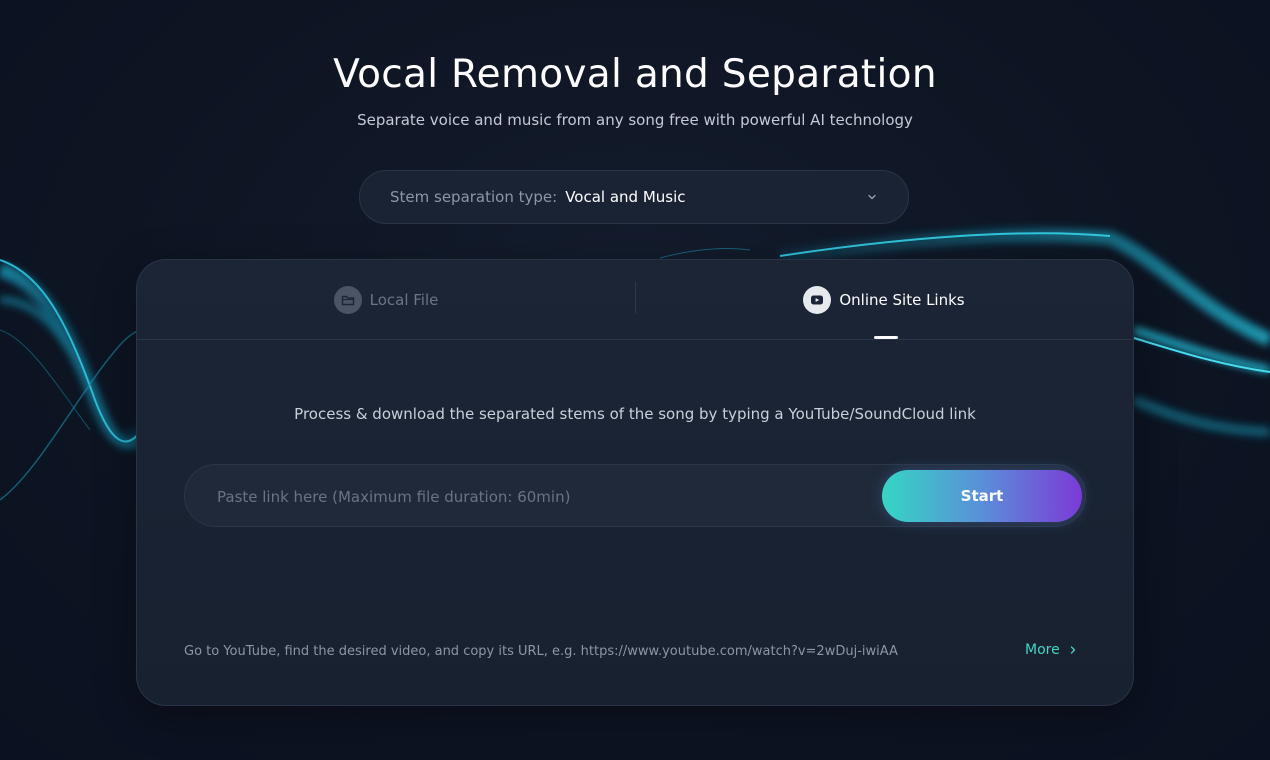 The height and width of the screenshot is (760, 1270). I want to click on link-input, so click(537, 496).